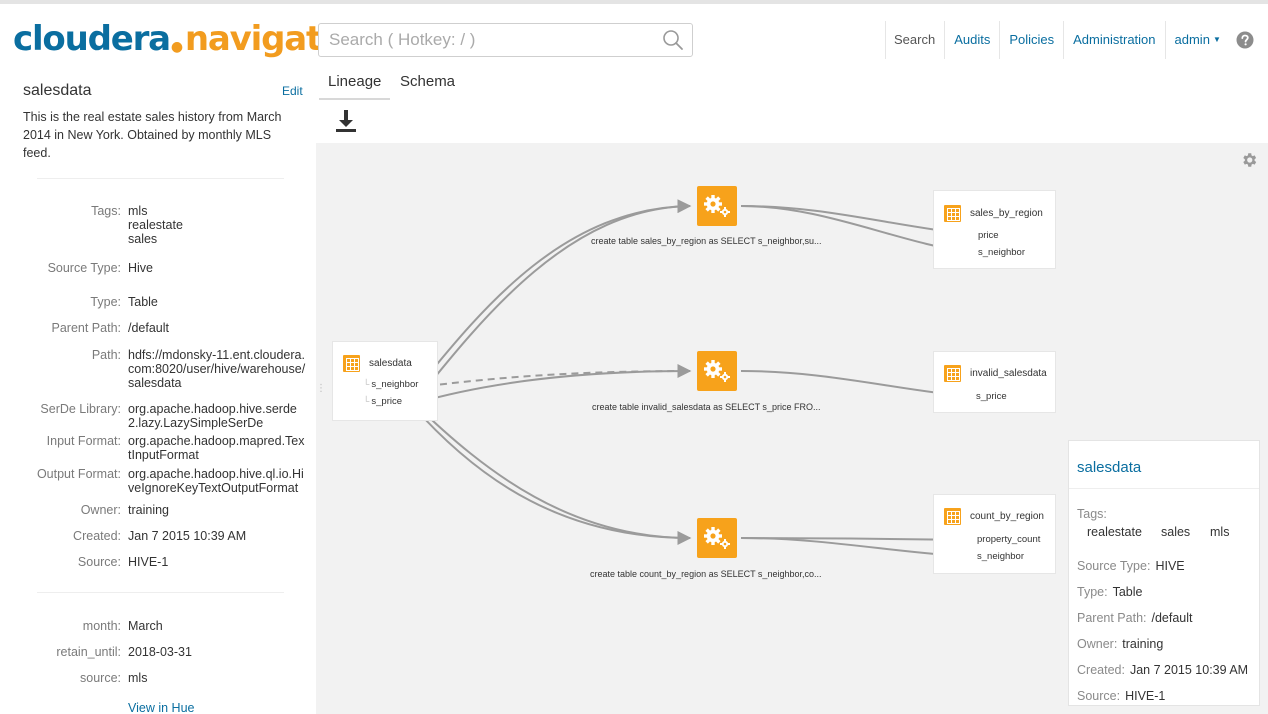  Describe the element at coordinates (216, 448) in the screenshot. I see `property-value: org.apache.hadoop.mapred.TextInputFormat` at that location.